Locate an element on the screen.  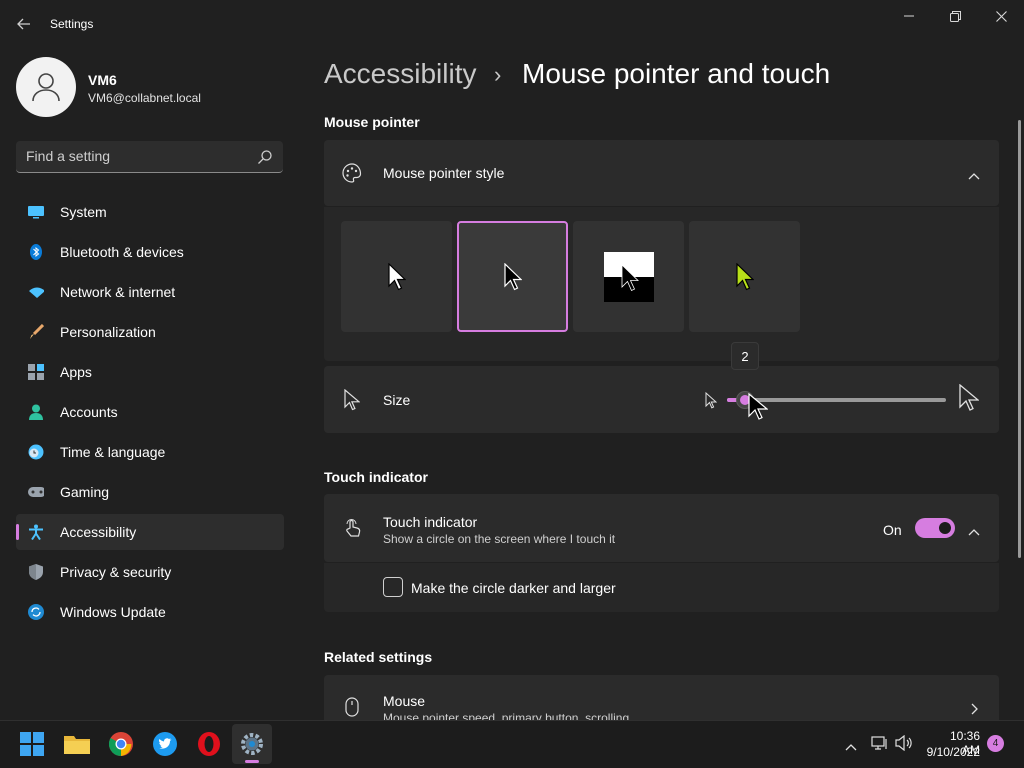
avatar is located at coordinates (46, 87).